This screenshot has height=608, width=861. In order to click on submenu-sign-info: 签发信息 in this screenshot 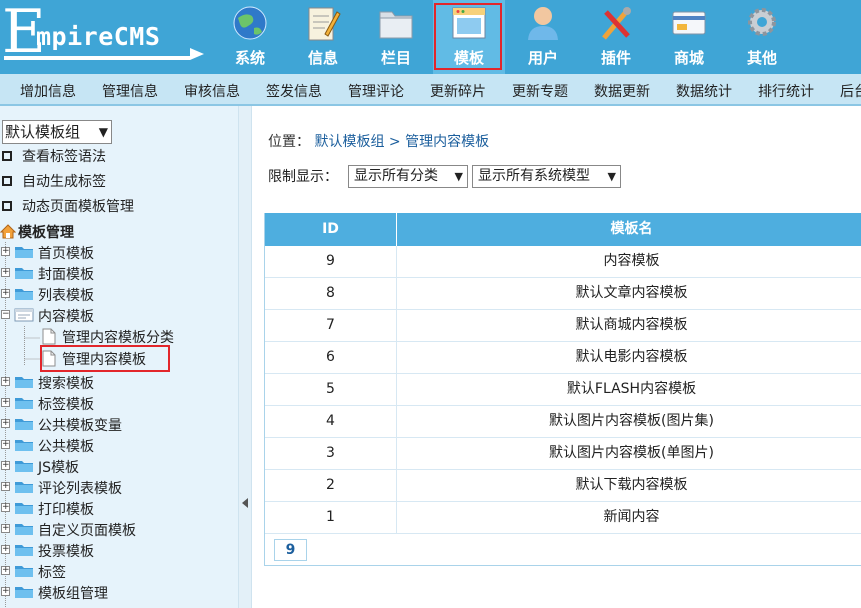, I will do `click(294, 91)`.